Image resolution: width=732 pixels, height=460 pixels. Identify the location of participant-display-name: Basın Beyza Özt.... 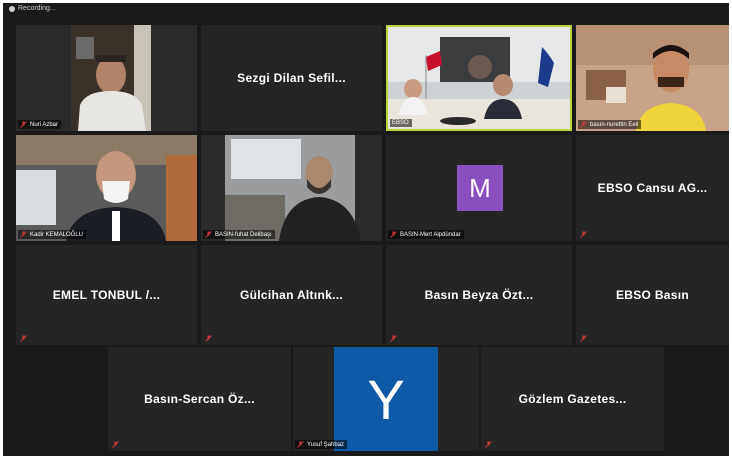
(479, 295).